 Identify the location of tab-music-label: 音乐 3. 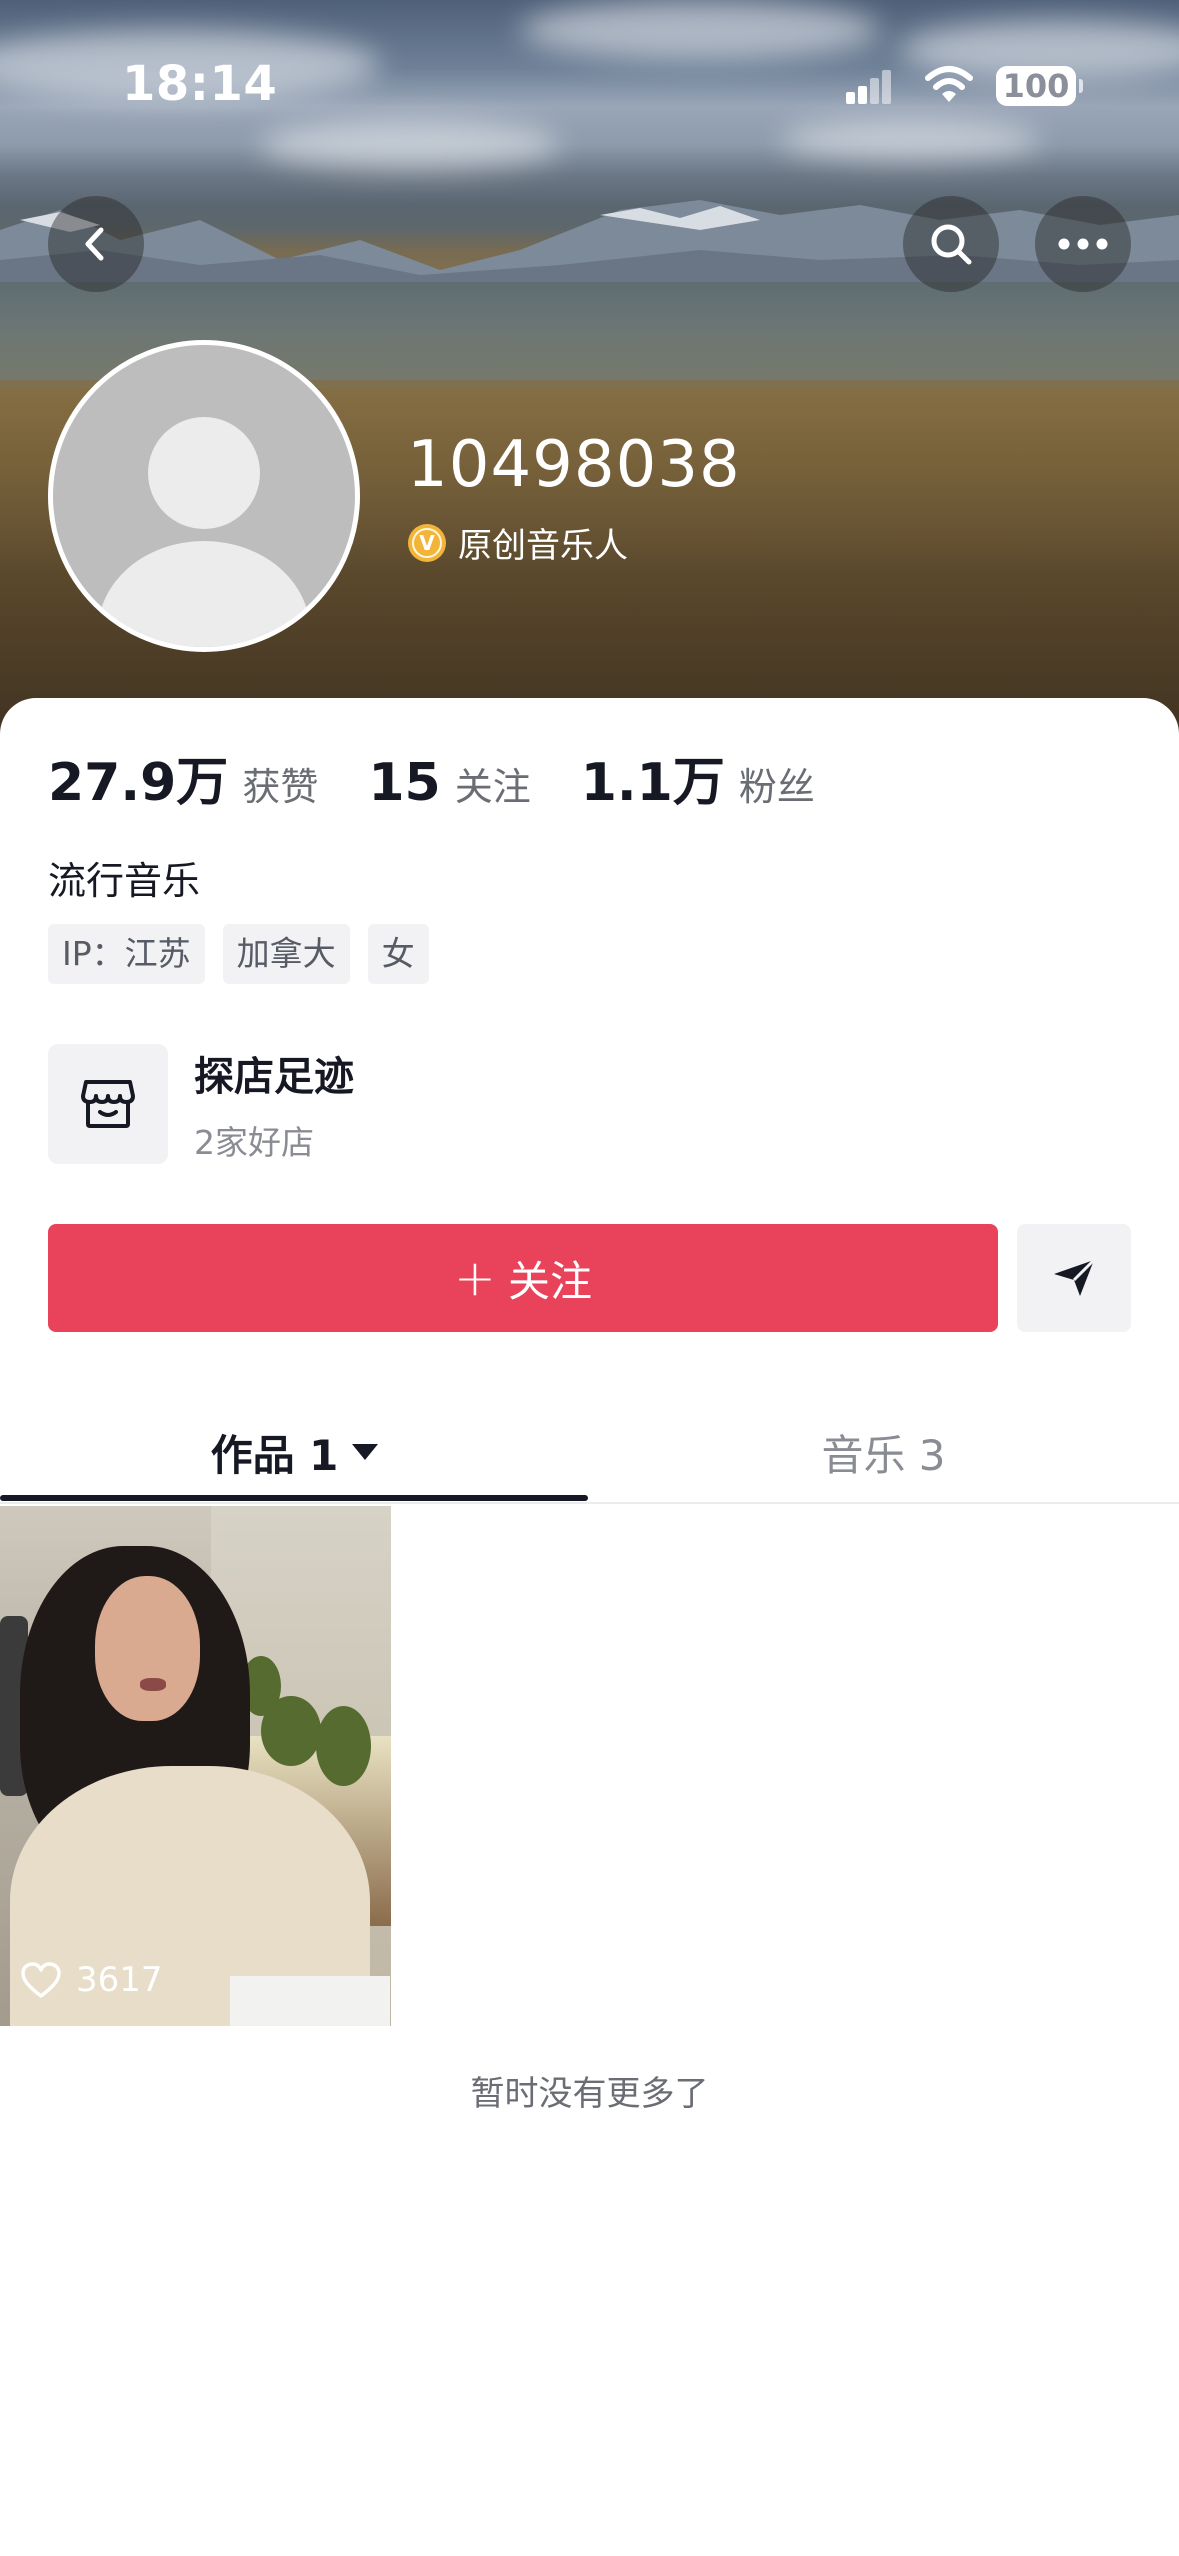
(883, 1455).